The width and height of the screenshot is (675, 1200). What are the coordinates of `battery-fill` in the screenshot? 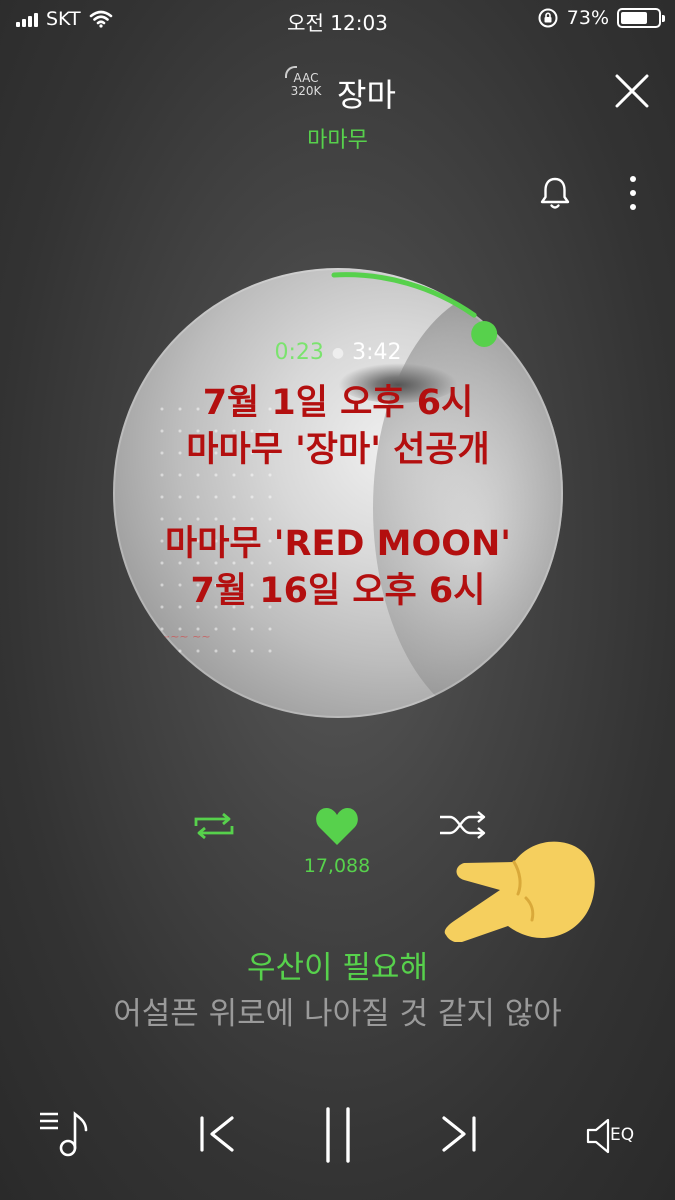 It's located at (634, 18).